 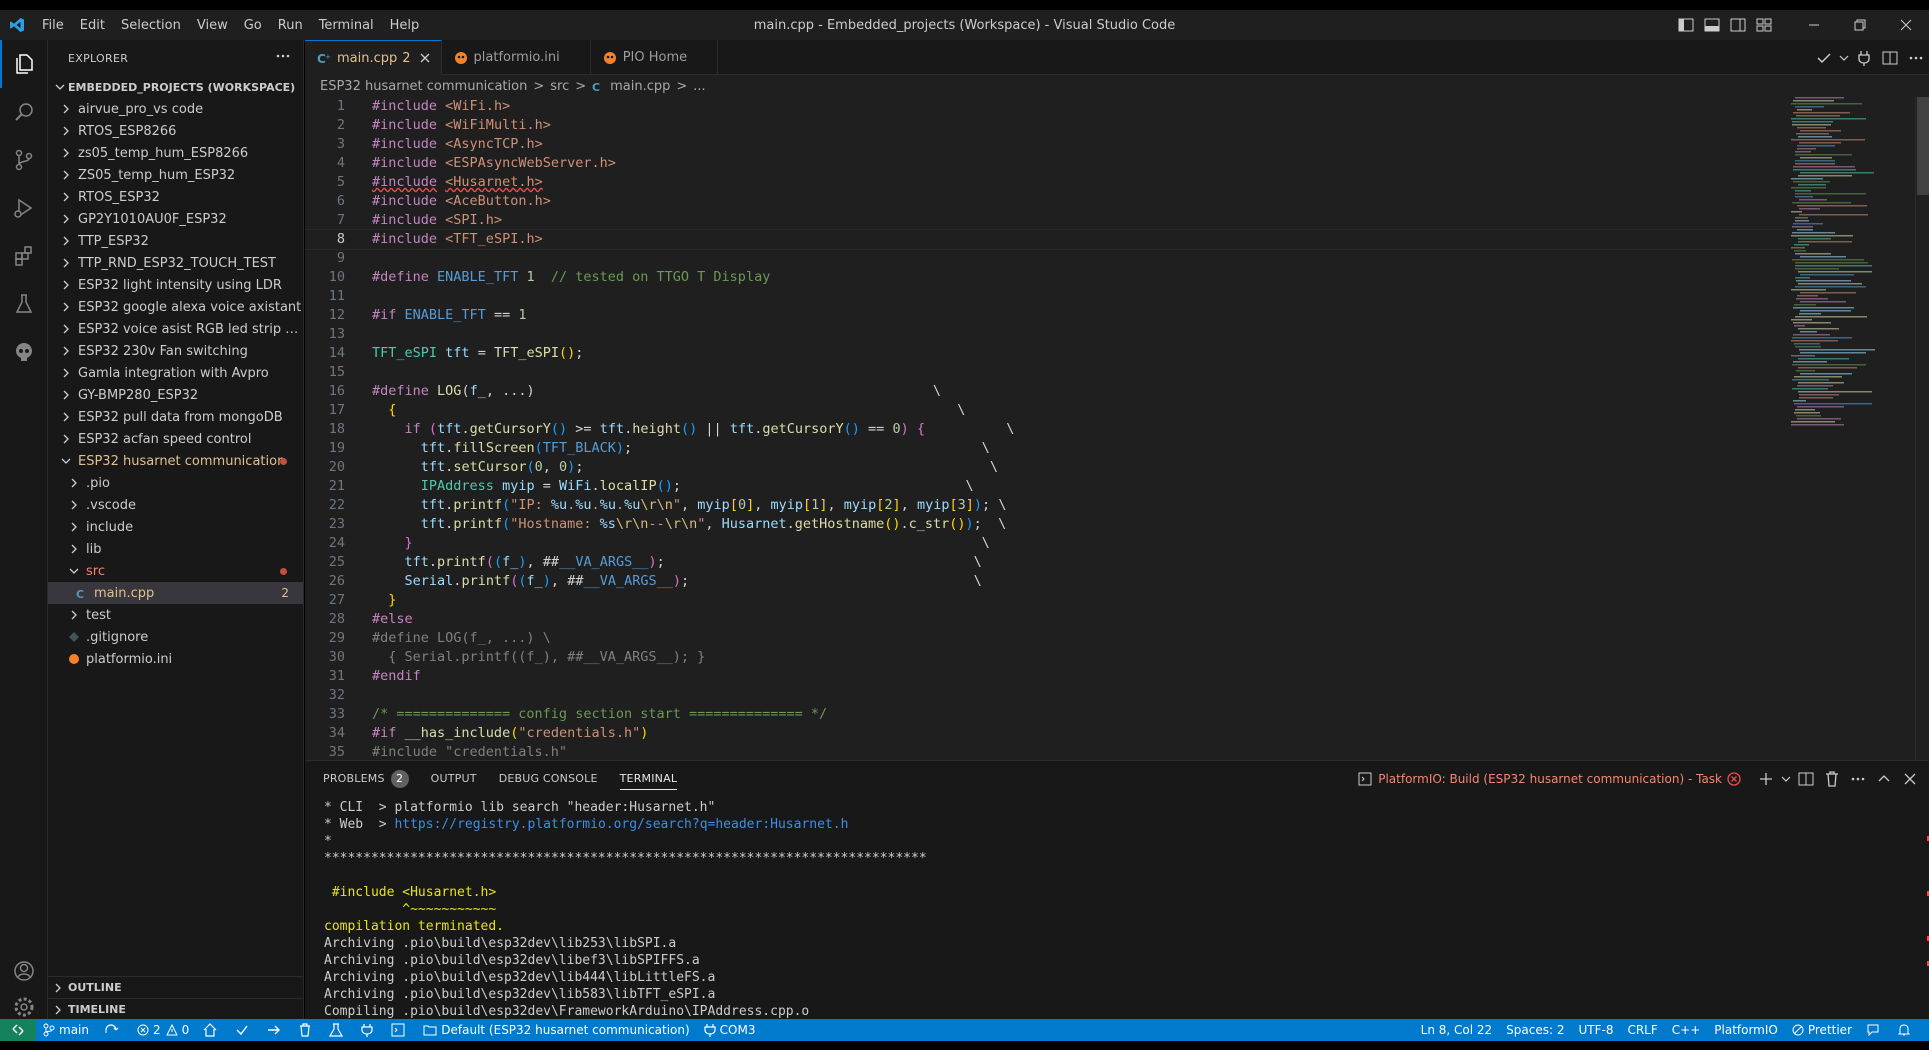 I want to click on tree-item: Cmain.cpp 2, so click(x=175, y=593).